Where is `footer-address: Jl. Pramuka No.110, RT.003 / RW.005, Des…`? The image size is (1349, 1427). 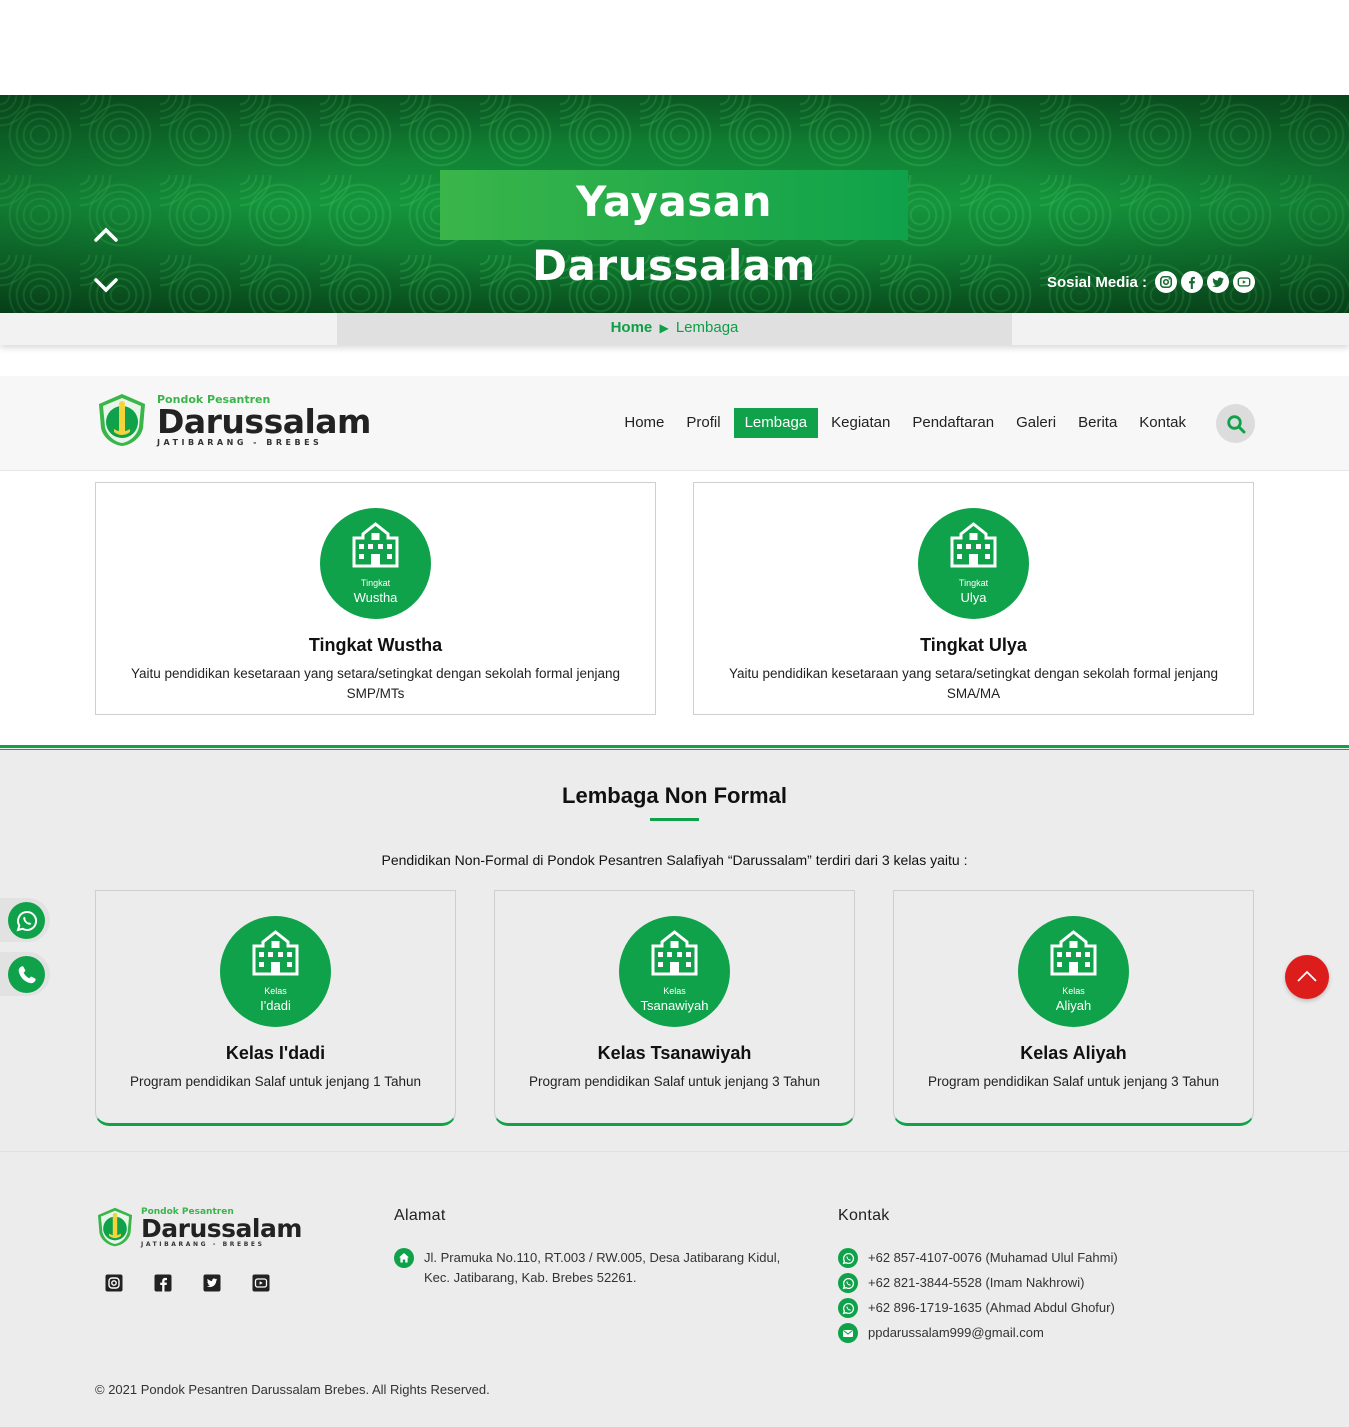 footer-address: Jl. Pramuka No.110, RT.003 / RW.005, Des… is located at coordinates (594, 1268).